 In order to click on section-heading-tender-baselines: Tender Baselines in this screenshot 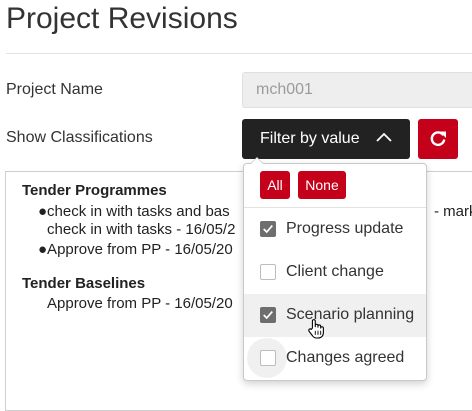, I will do `click(84, 283)`.